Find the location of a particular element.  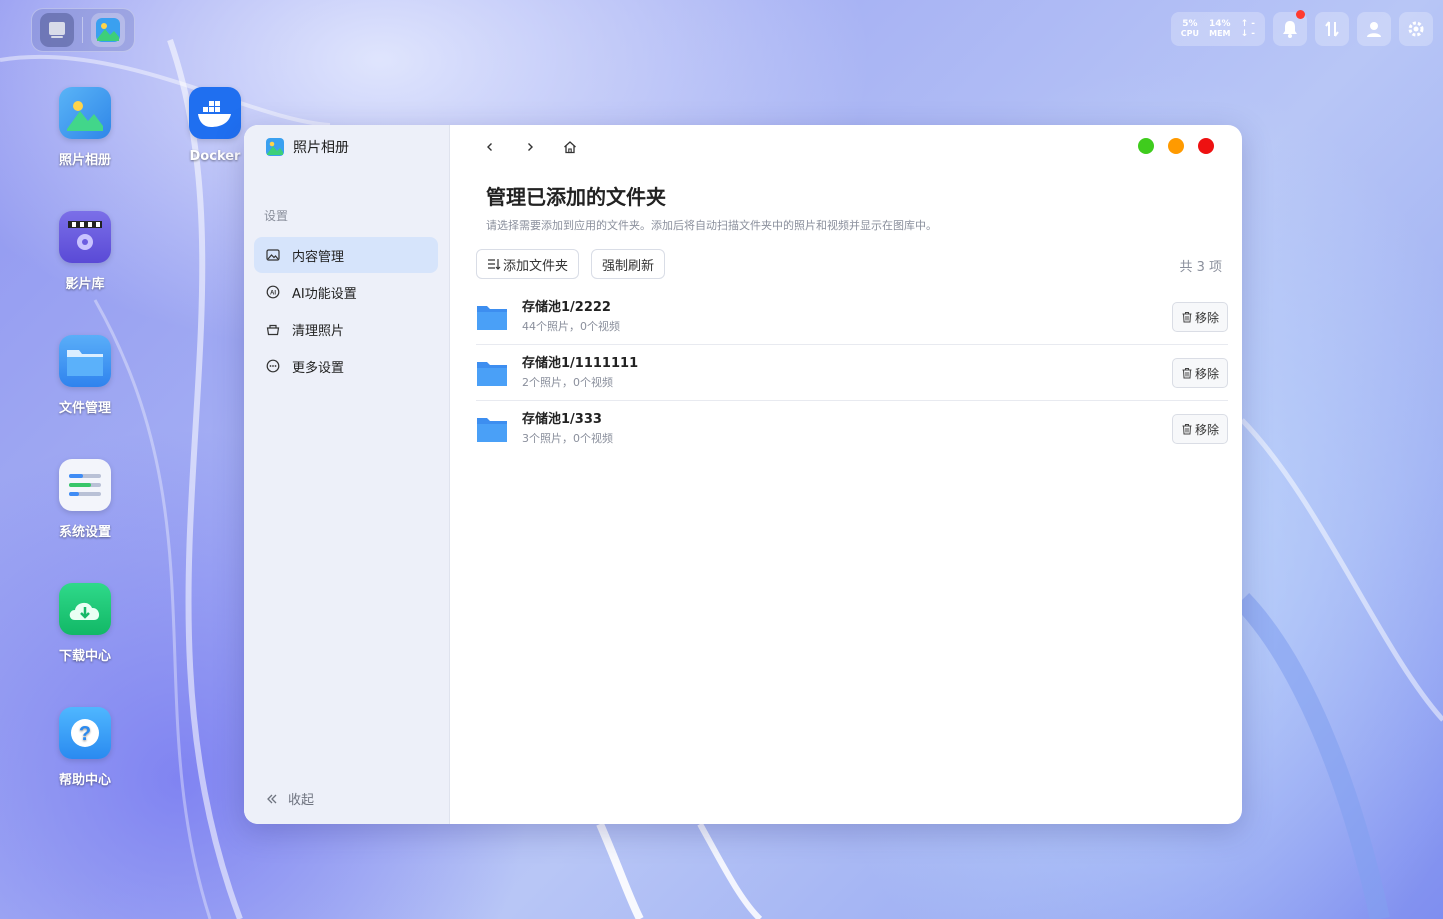

collapse-label: 收起 is located at coordinates (301, 800).